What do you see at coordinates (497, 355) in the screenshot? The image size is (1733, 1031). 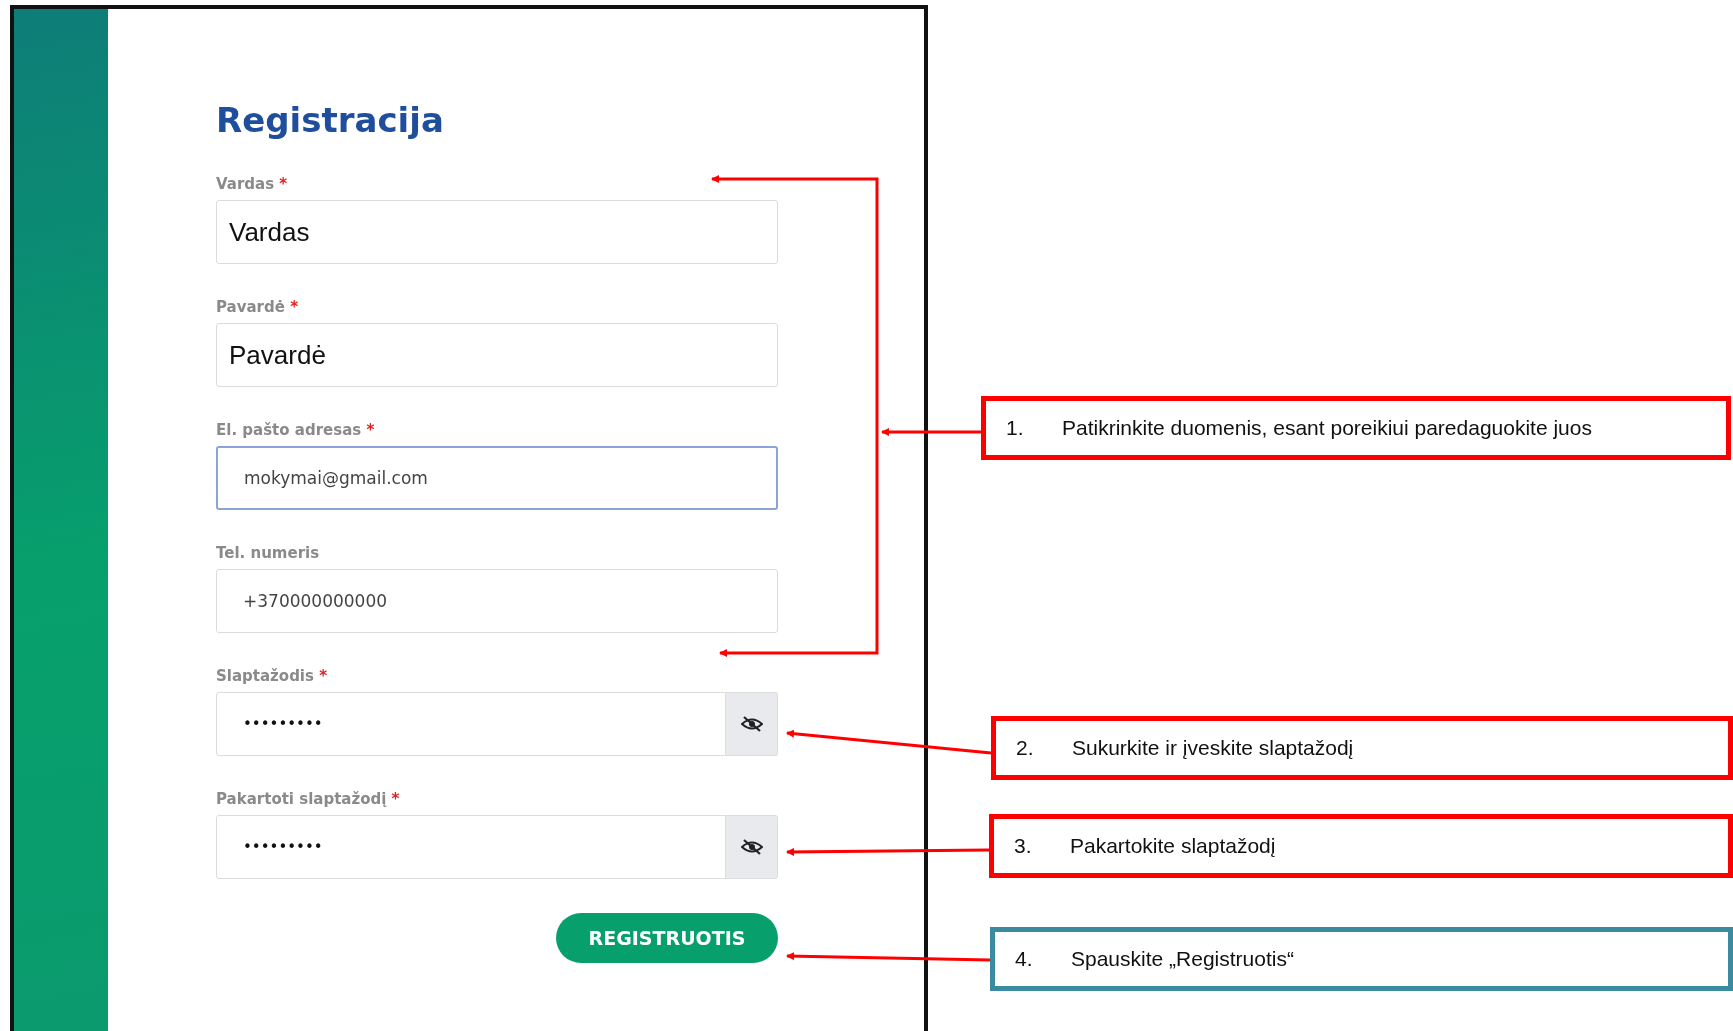 I see `input-field: Pavardė` at bounding box center [497, 355].